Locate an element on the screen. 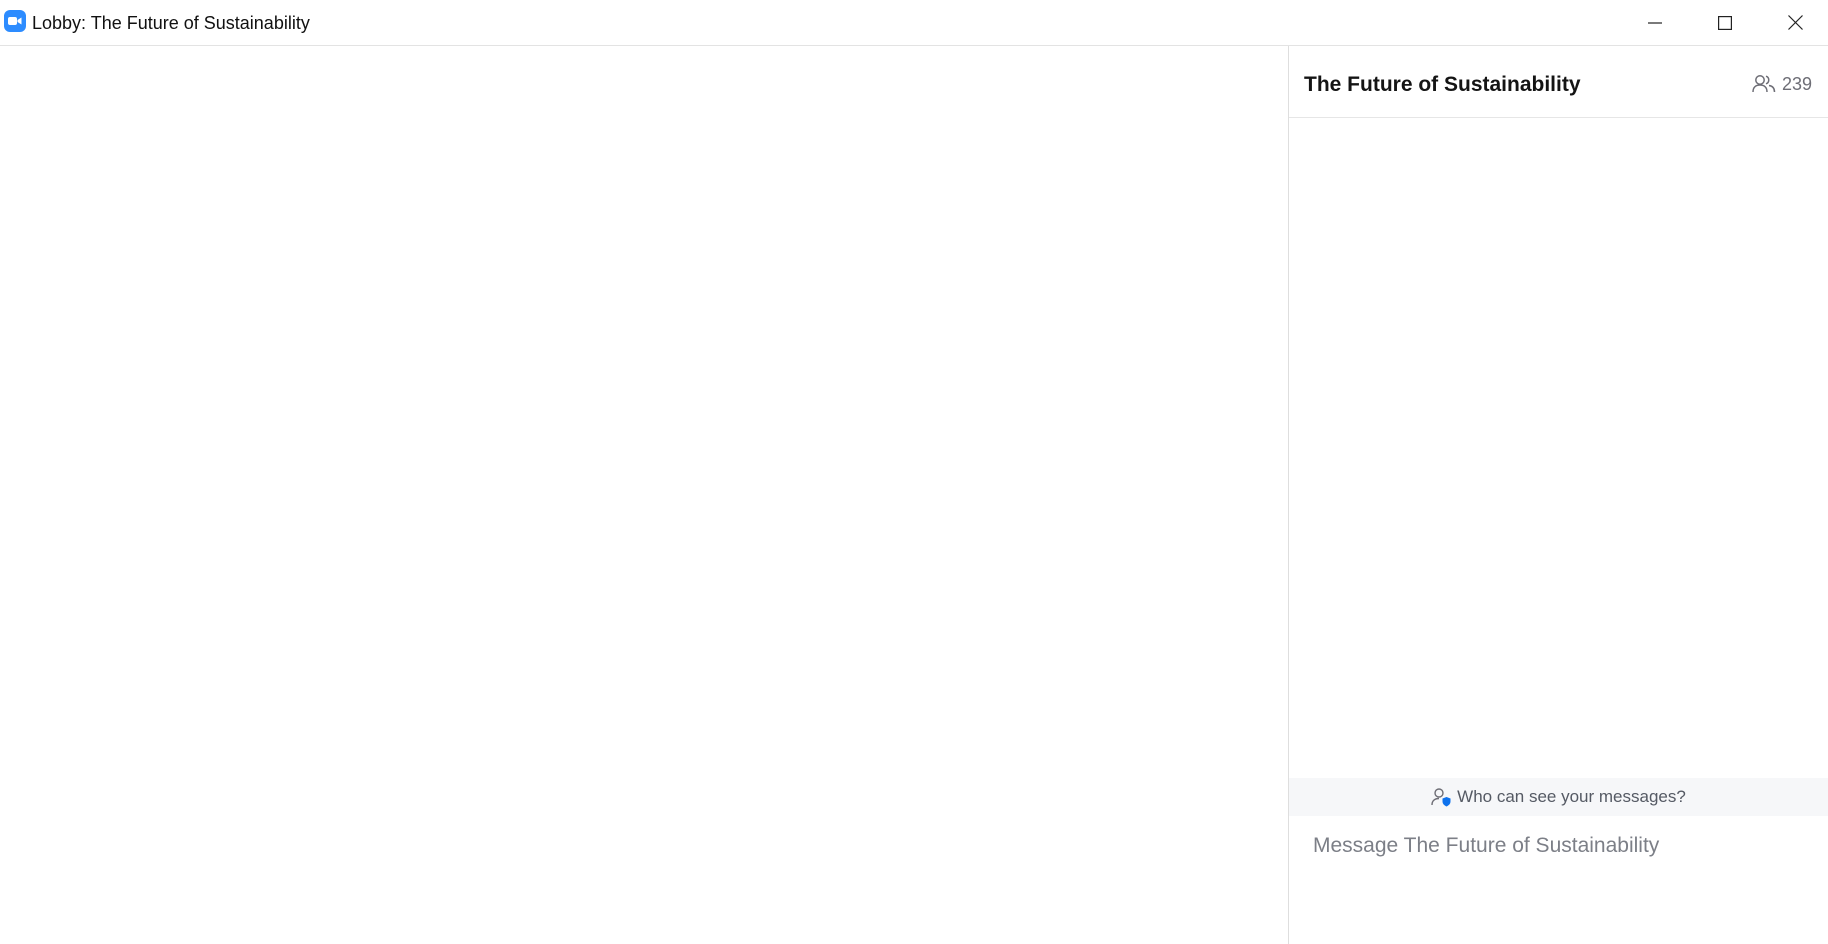  maximize-button is located at coordinates (1725, 22).